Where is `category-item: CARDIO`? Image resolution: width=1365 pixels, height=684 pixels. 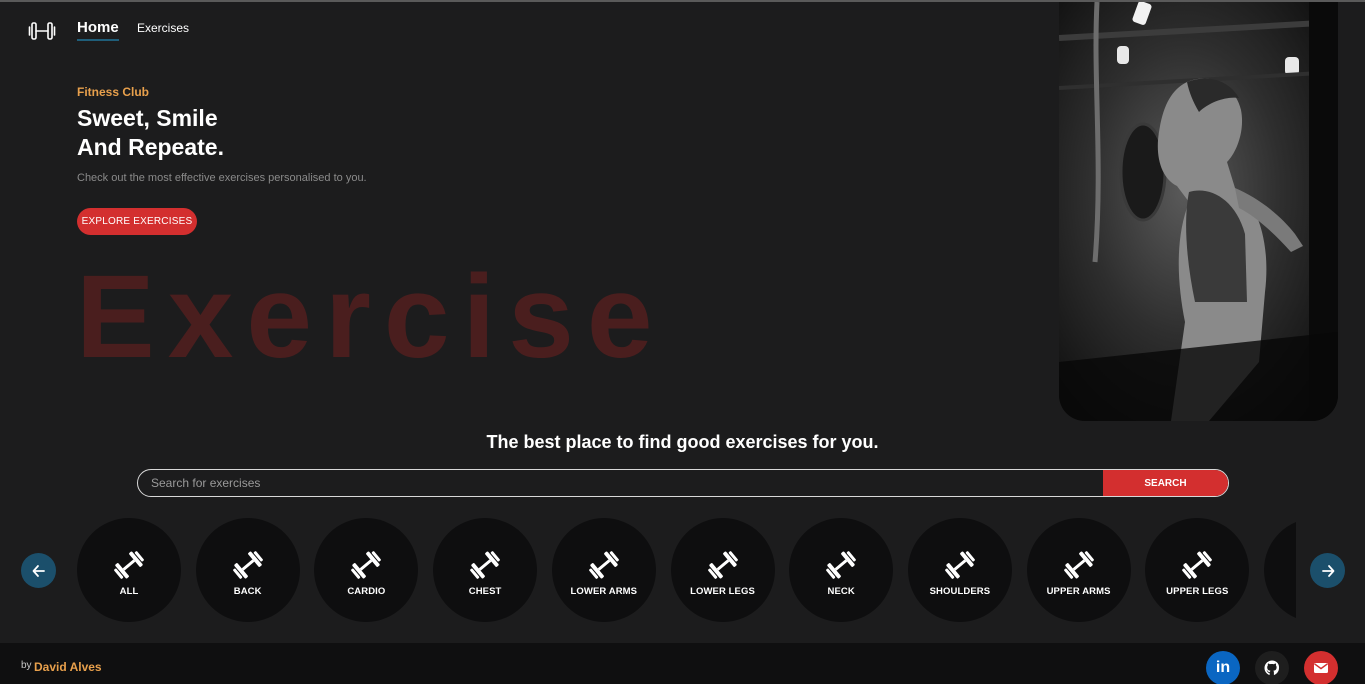 category-item: CARDIO is located at coordinates (366, 570).